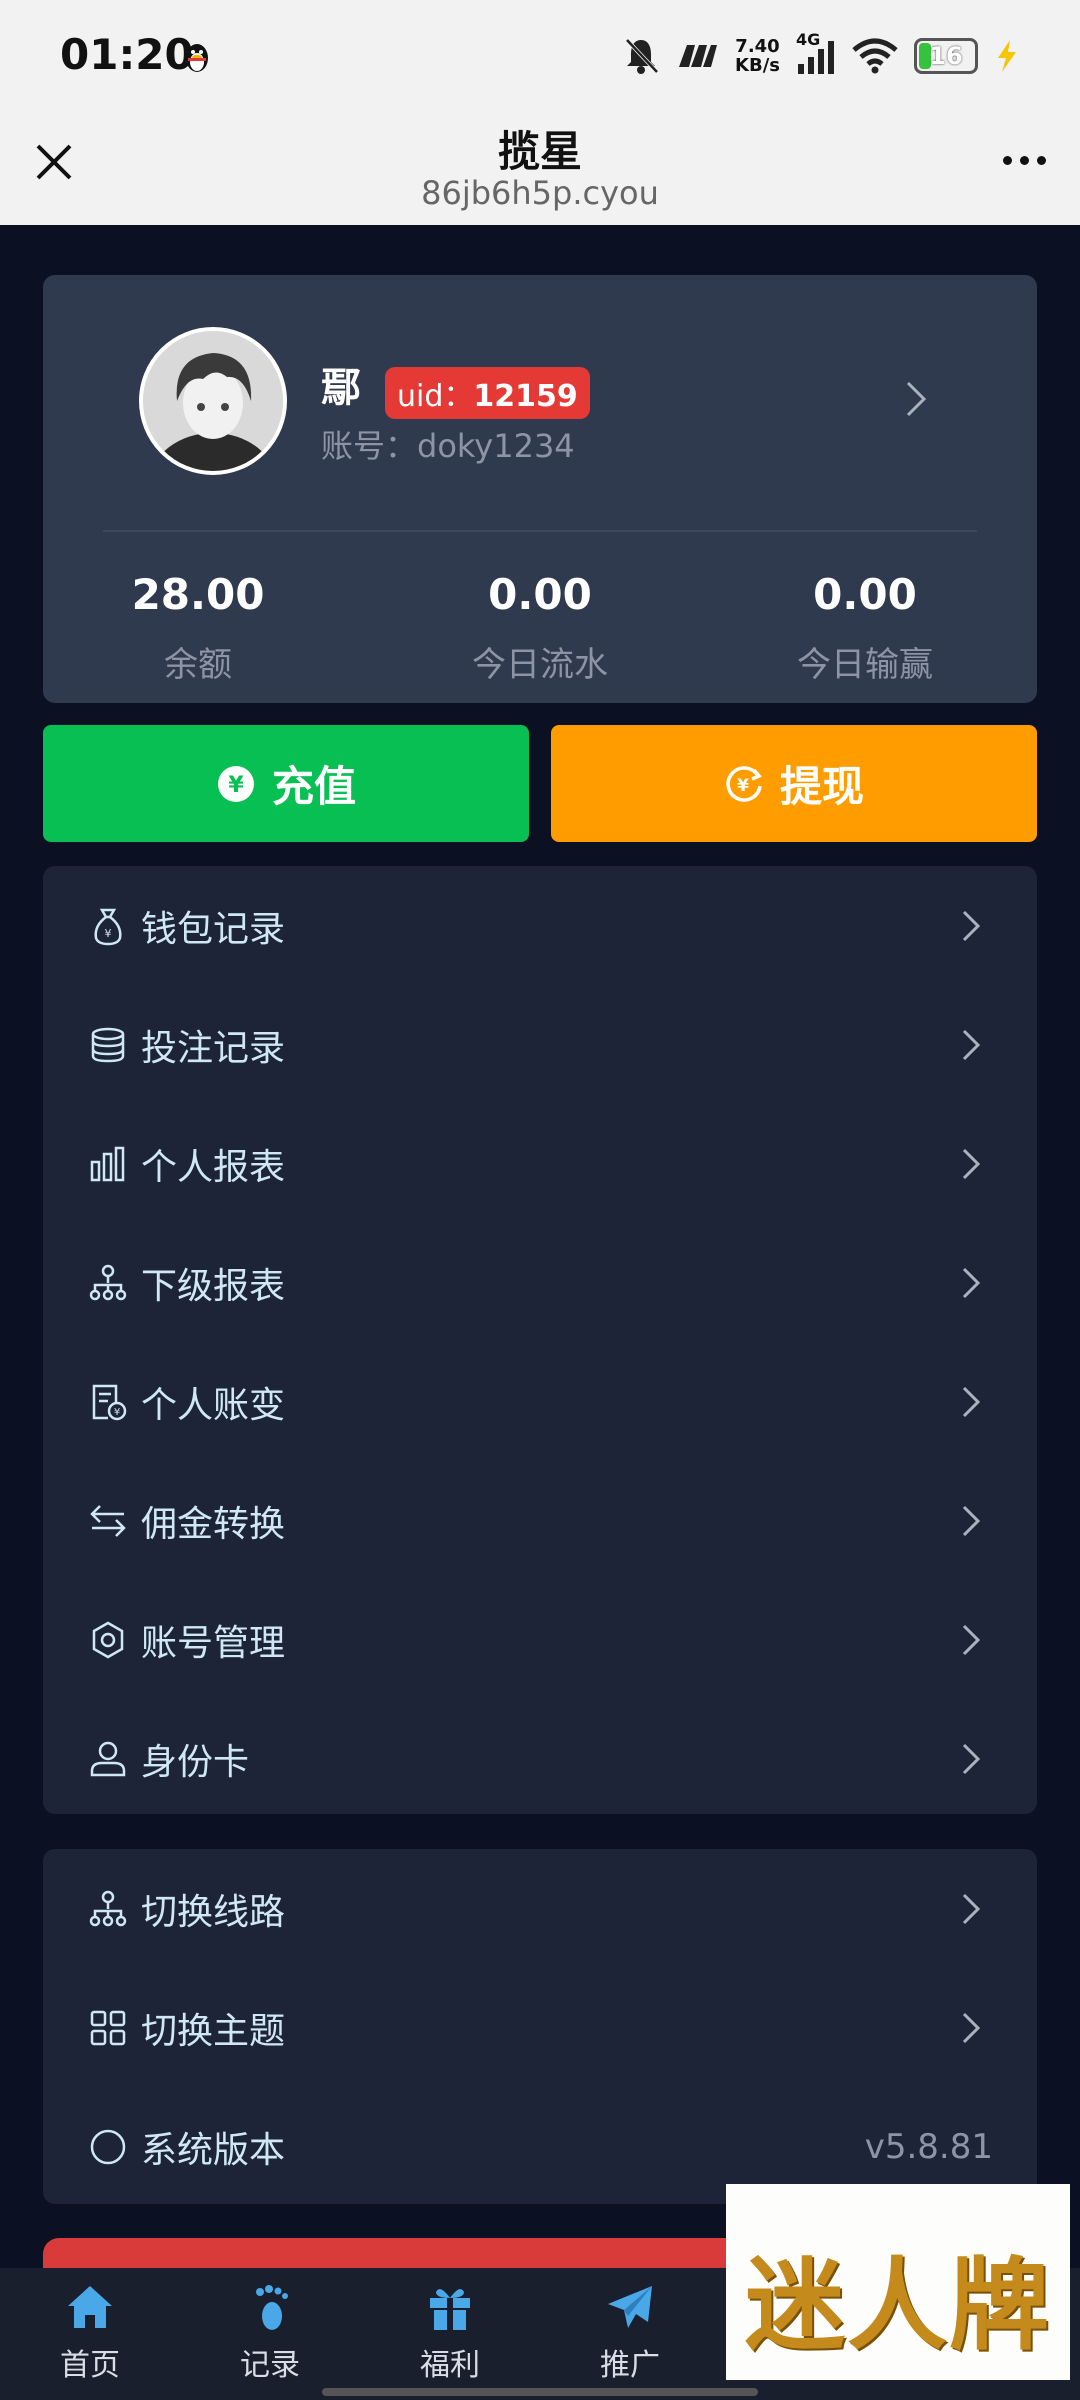  Describe the element at coordinates (109, 1402) in the screenshot. I see `receipt-icon: ¥` at that location.